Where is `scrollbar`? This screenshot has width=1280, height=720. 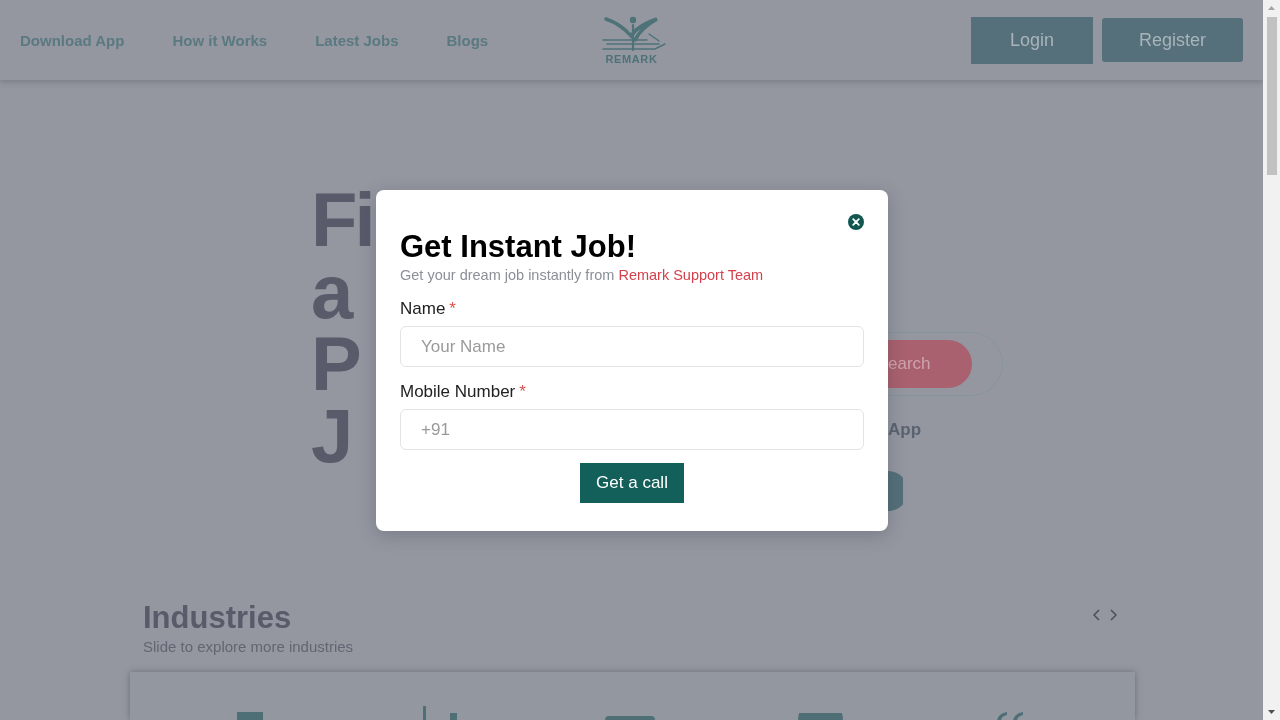 scrollbar is located at coordinates (1271, 360).